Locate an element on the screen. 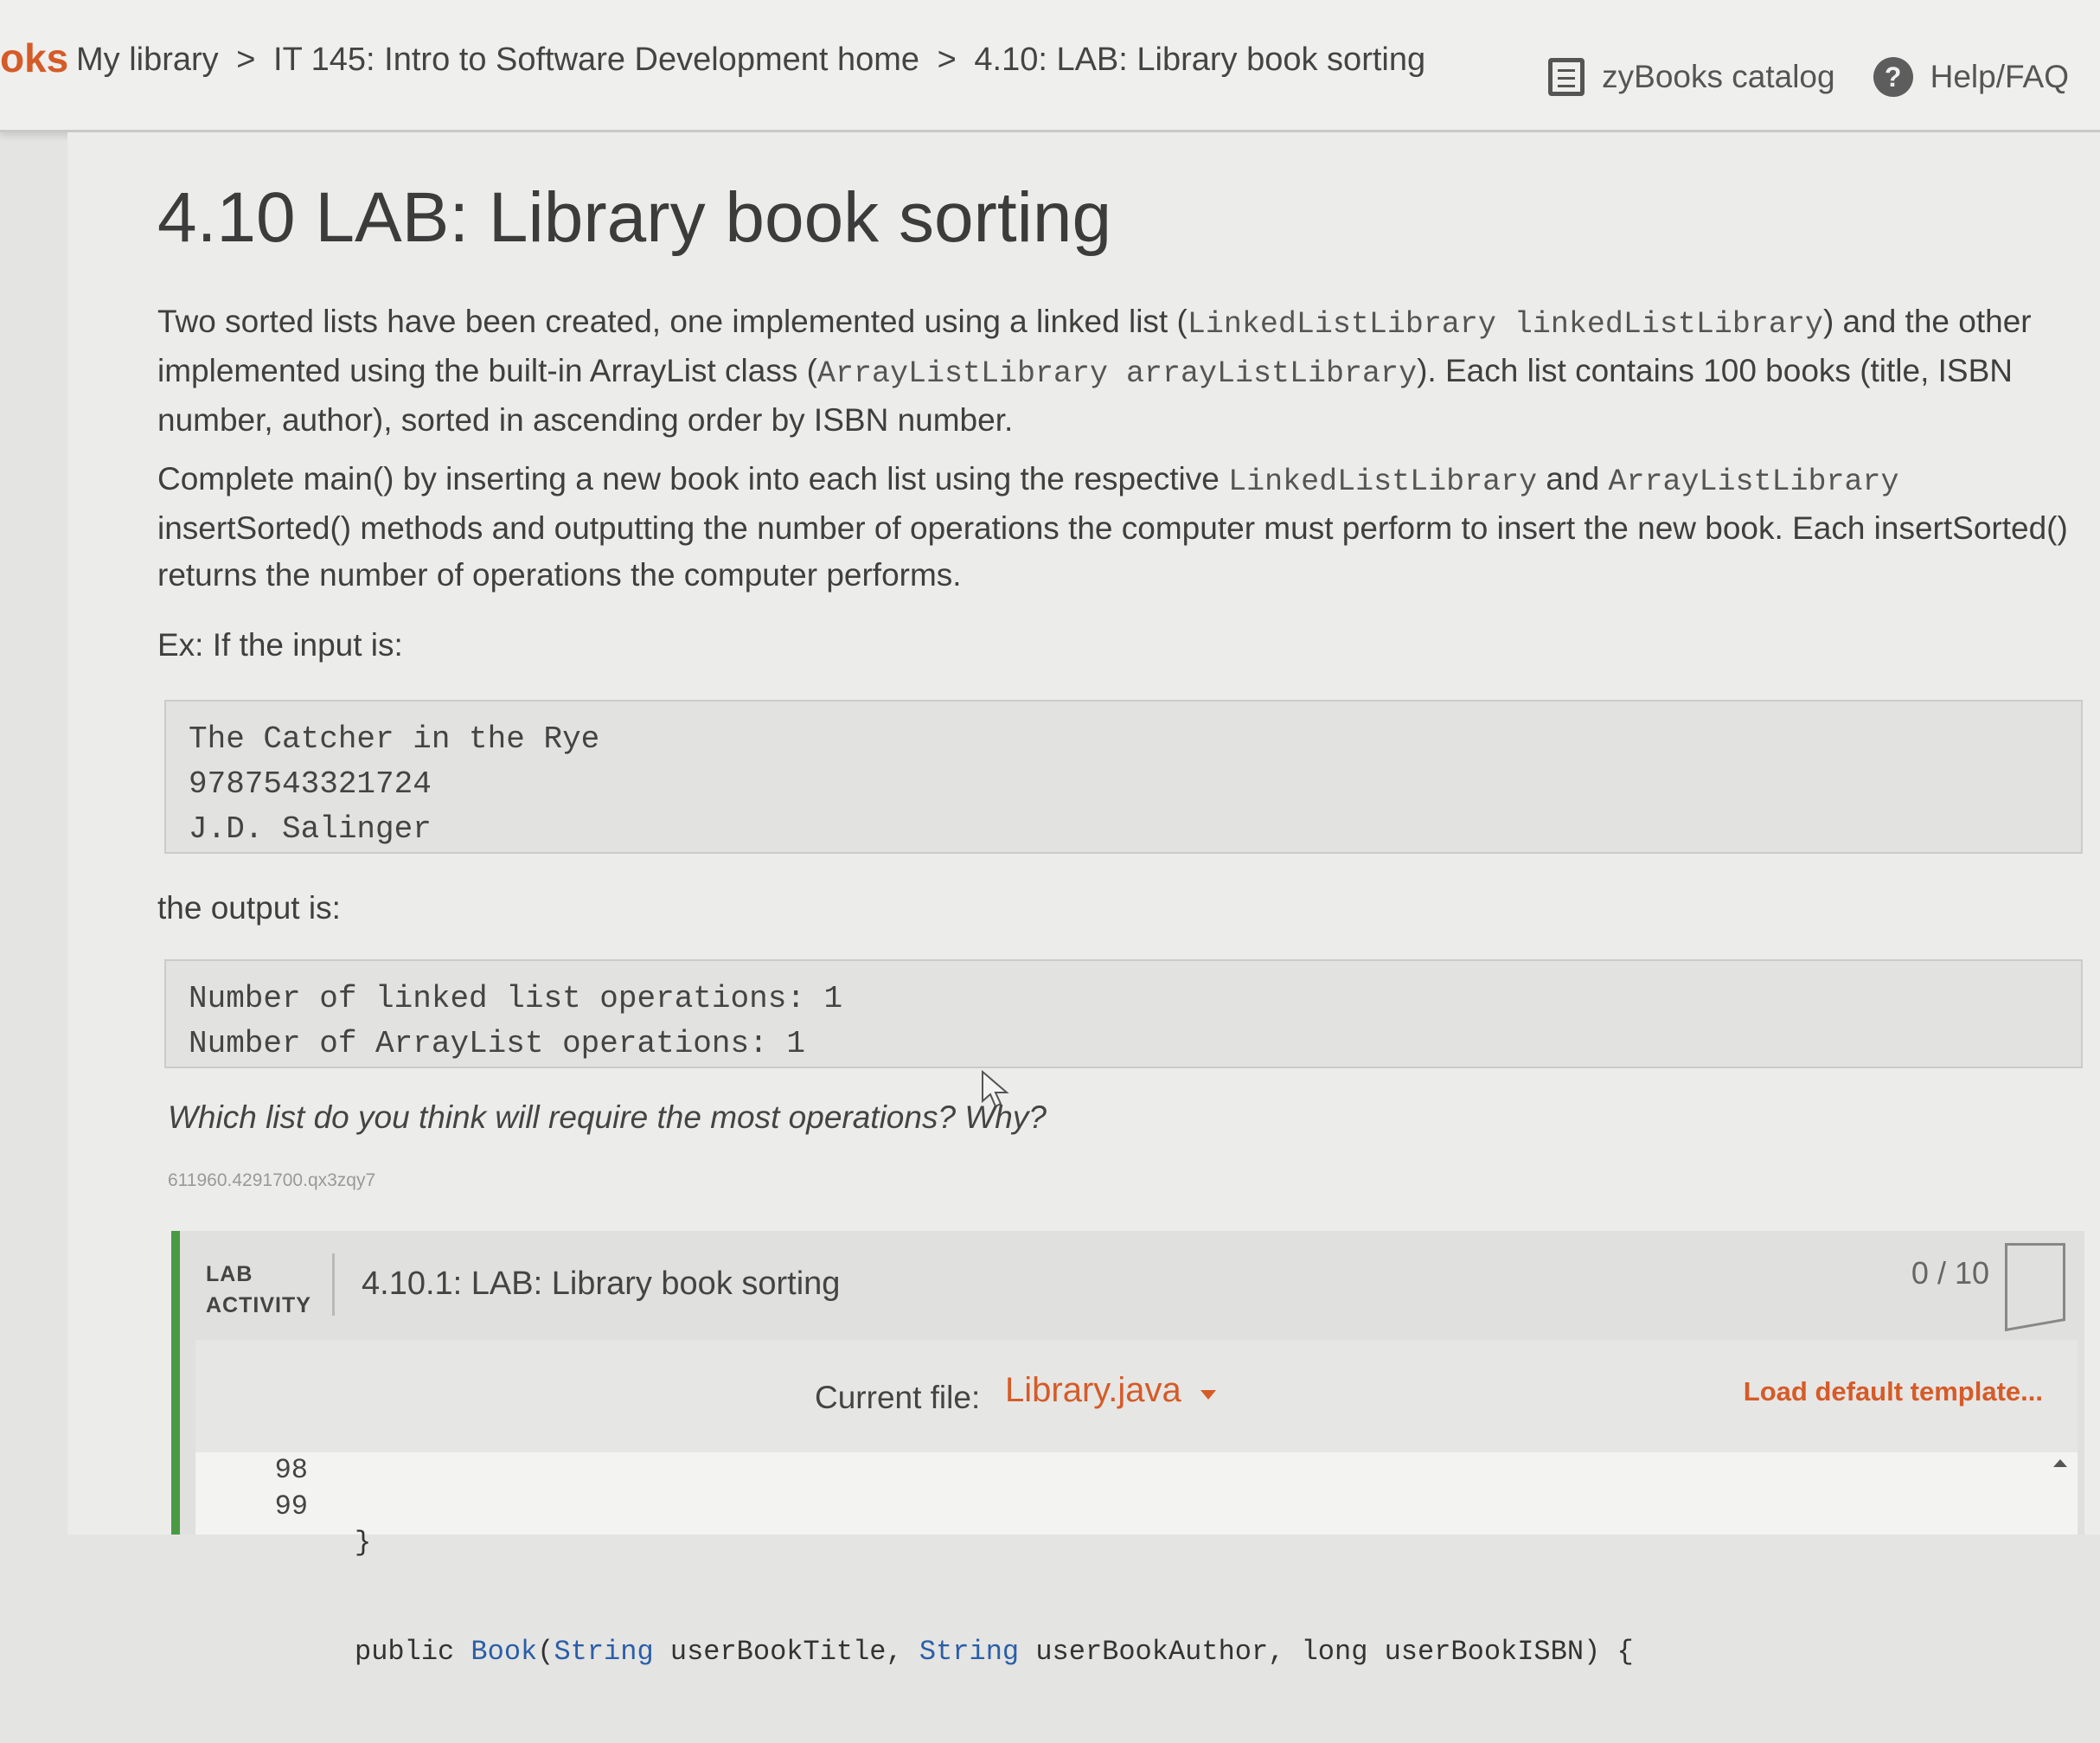  completion-badge-icon is located at coordinates (2035, 1278).